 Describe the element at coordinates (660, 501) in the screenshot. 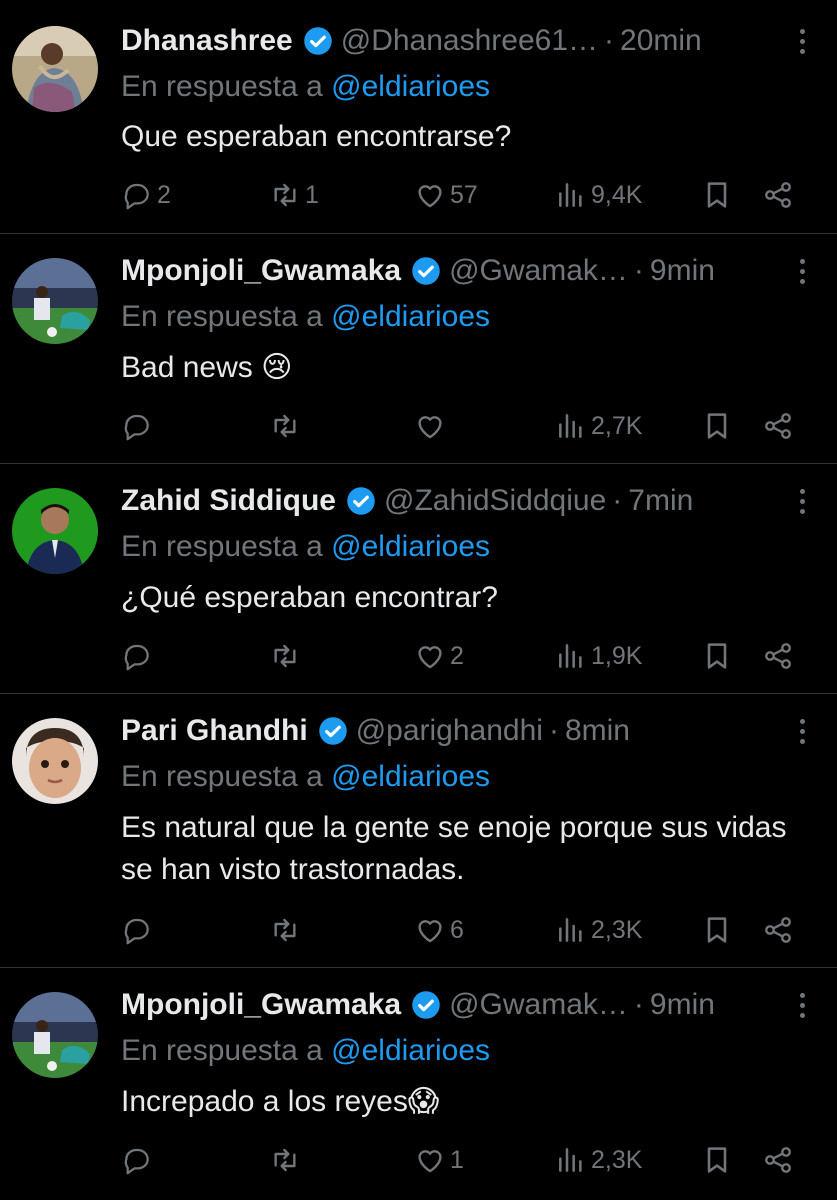

I see `timestamp: 7min` at that location.